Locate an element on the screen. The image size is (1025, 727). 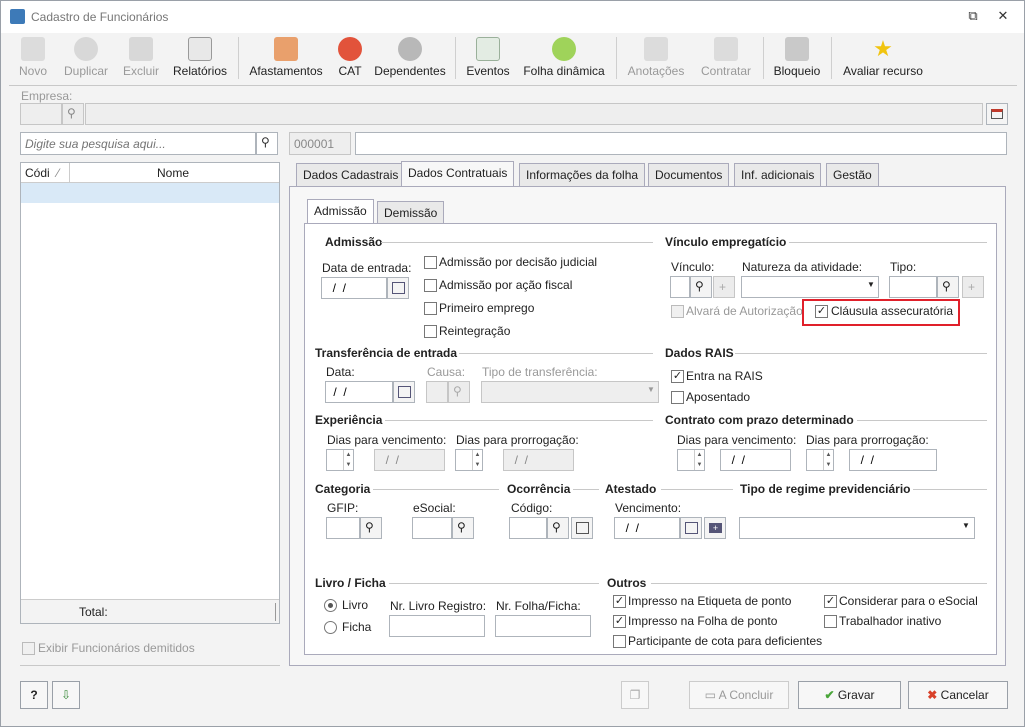
concluir-label: A Concluir is located at coordinates (746, 695).